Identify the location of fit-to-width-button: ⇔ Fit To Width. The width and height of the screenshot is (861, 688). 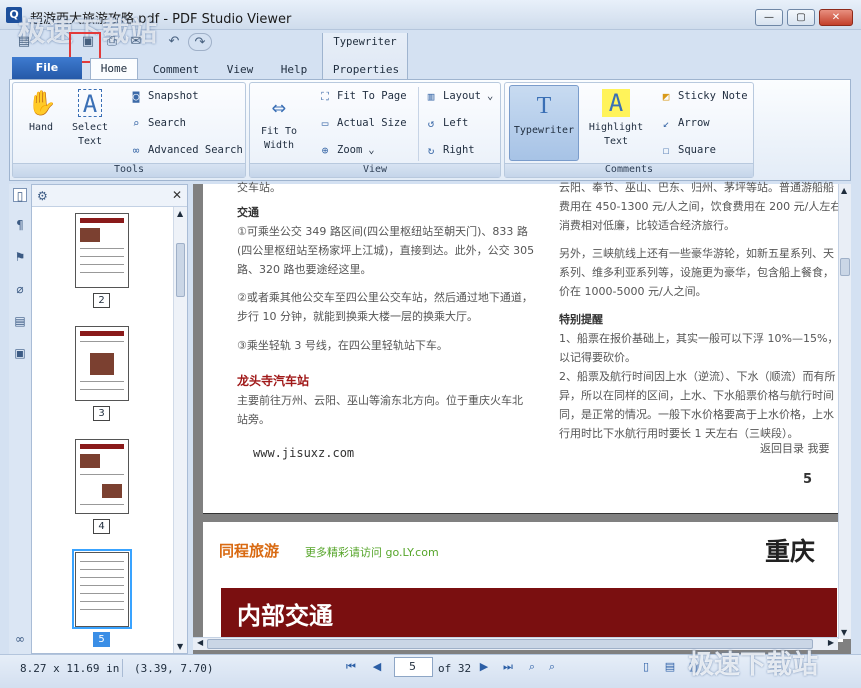
(279, 123).